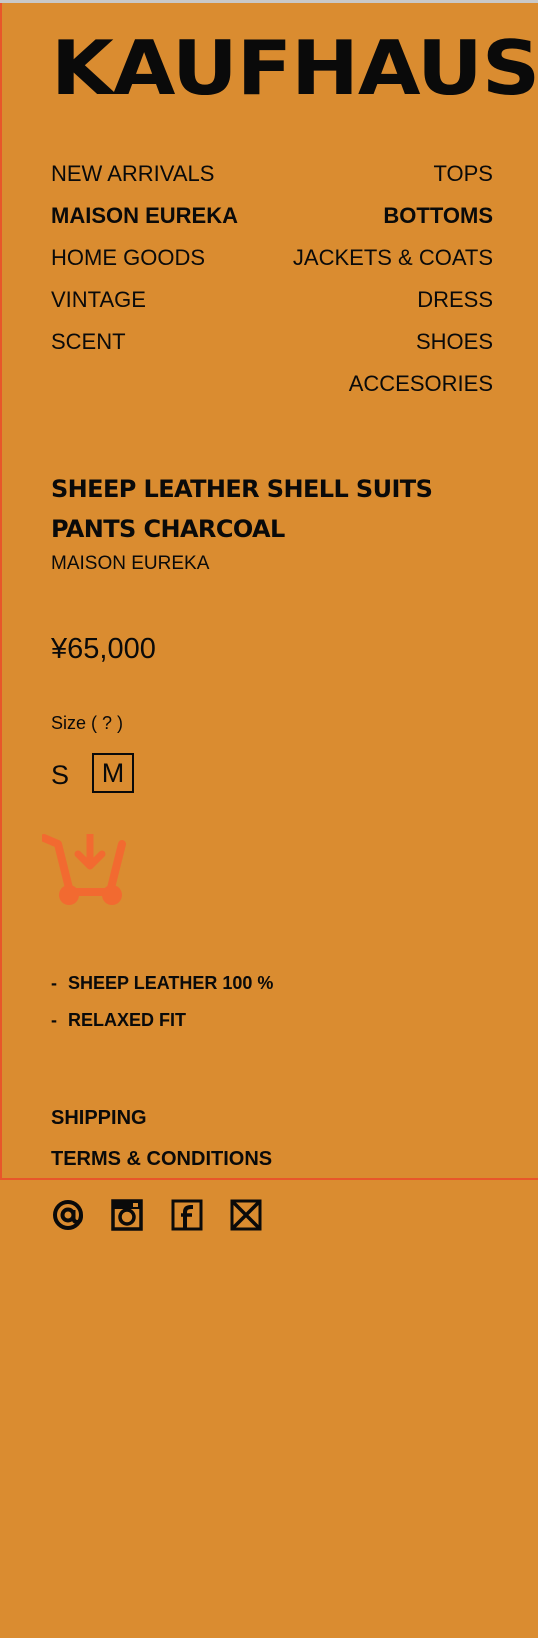  I want to click on add-to-cart-button, so click(84, 868).